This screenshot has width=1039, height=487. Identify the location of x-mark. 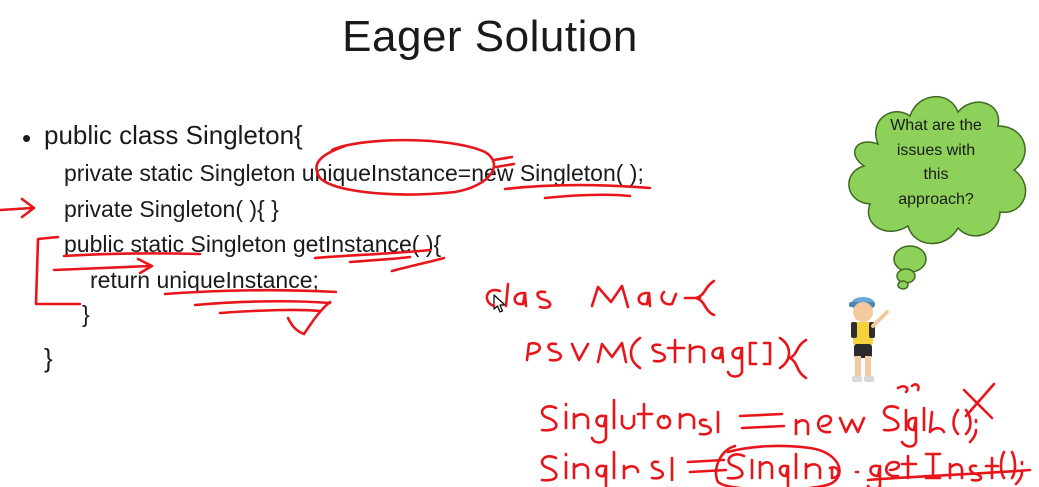
(979, 401).